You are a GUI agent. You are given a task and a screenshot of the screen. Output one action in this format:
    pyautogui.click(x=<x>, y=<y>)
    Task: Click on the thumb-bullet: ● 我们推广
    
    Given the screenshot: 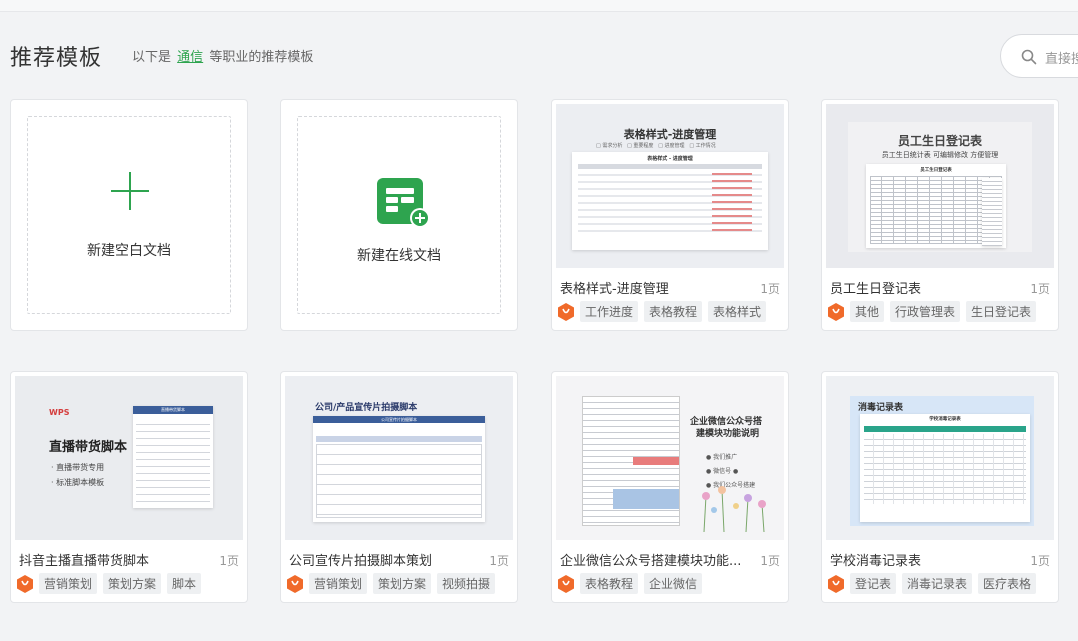 What is the action you would take?
    pyautogui.click(x=722, y=457)
    